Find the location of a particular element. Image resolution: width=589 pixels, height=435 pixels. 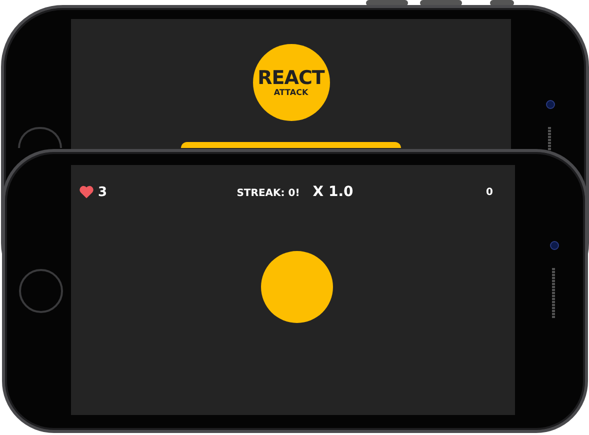

streak-label: STREAK: 0! is located at coordinates (268, 193).